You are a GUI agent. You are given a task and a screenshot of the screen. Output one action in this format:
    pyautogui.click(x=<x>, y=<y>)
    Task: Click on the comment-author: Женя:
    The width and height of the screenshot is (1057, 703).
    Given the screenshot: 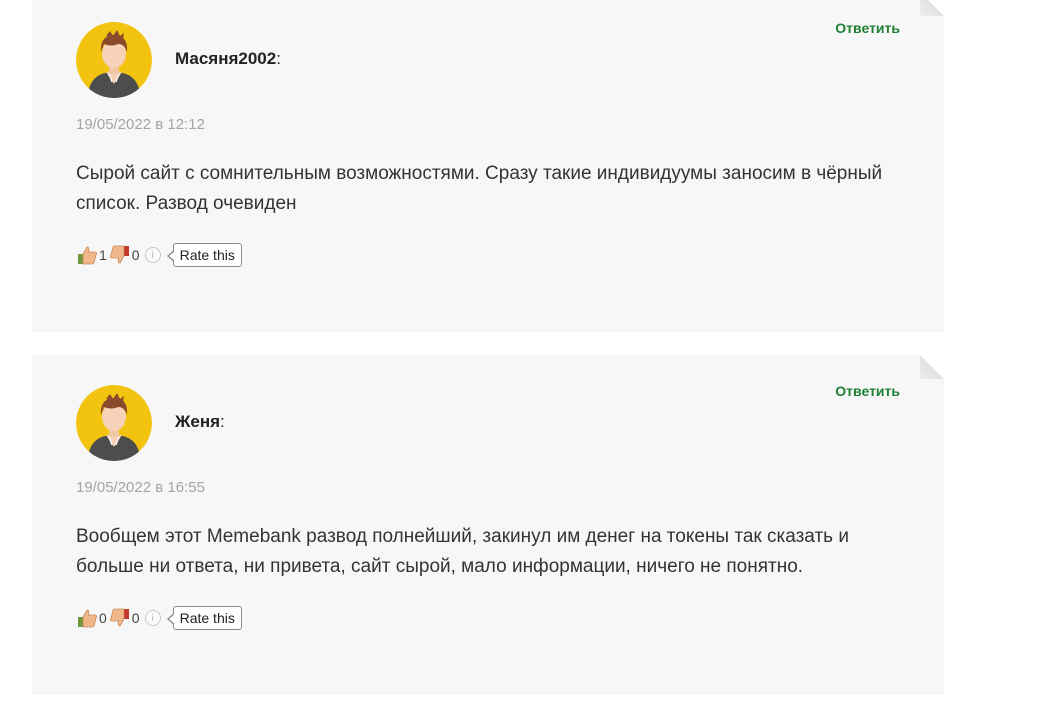 What is the action you would take?
    pyautogui.click(x=200, y=422)
    